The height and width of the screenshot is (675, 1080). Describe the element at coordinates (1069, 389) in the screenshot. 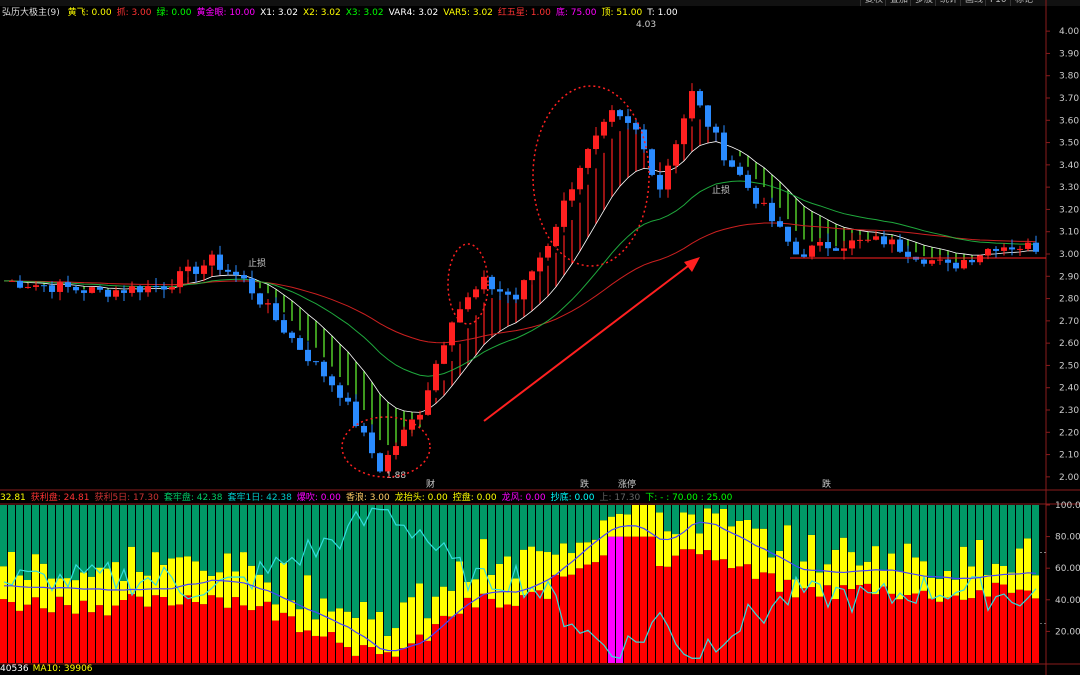

I see `y-tick-label: 2.40` at that location.